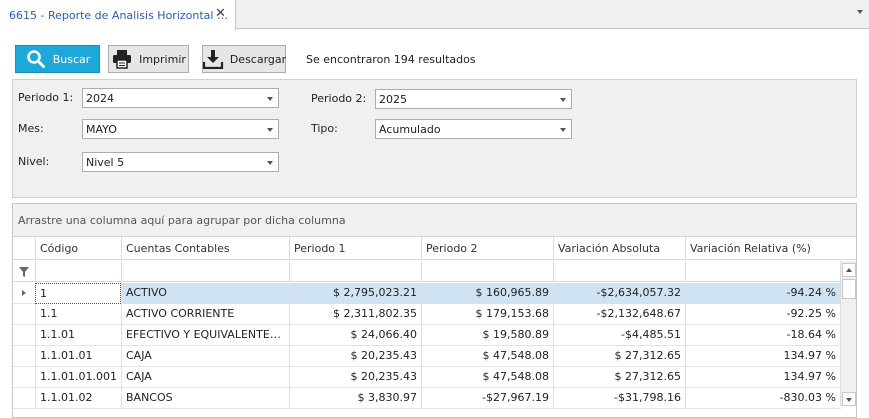 This screenshot has height=418, width=869. What do you see at coordinates (205, 271) in the screenshot?
I see `filter-cell-cuentas` at bounding box center [205, 271].